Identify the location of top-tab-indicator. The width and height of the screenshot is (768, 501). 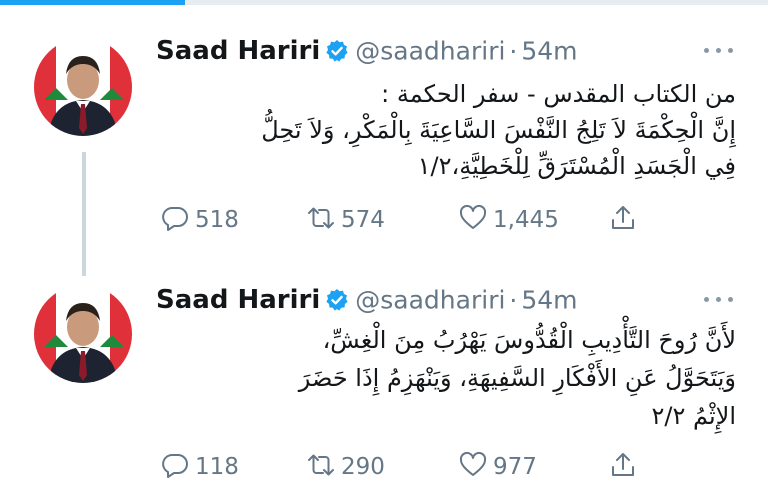
(384, 2).